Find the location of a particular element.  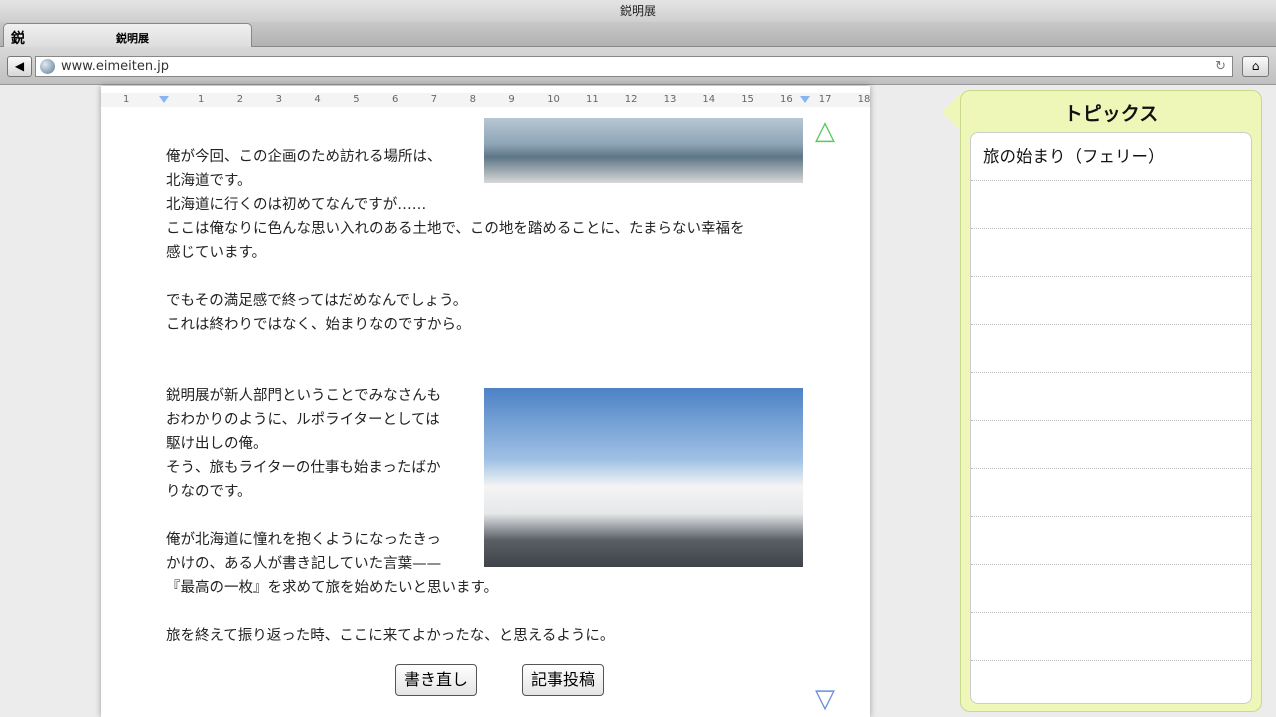

home-button: ⌂ is located at coordinates (1255, 66).